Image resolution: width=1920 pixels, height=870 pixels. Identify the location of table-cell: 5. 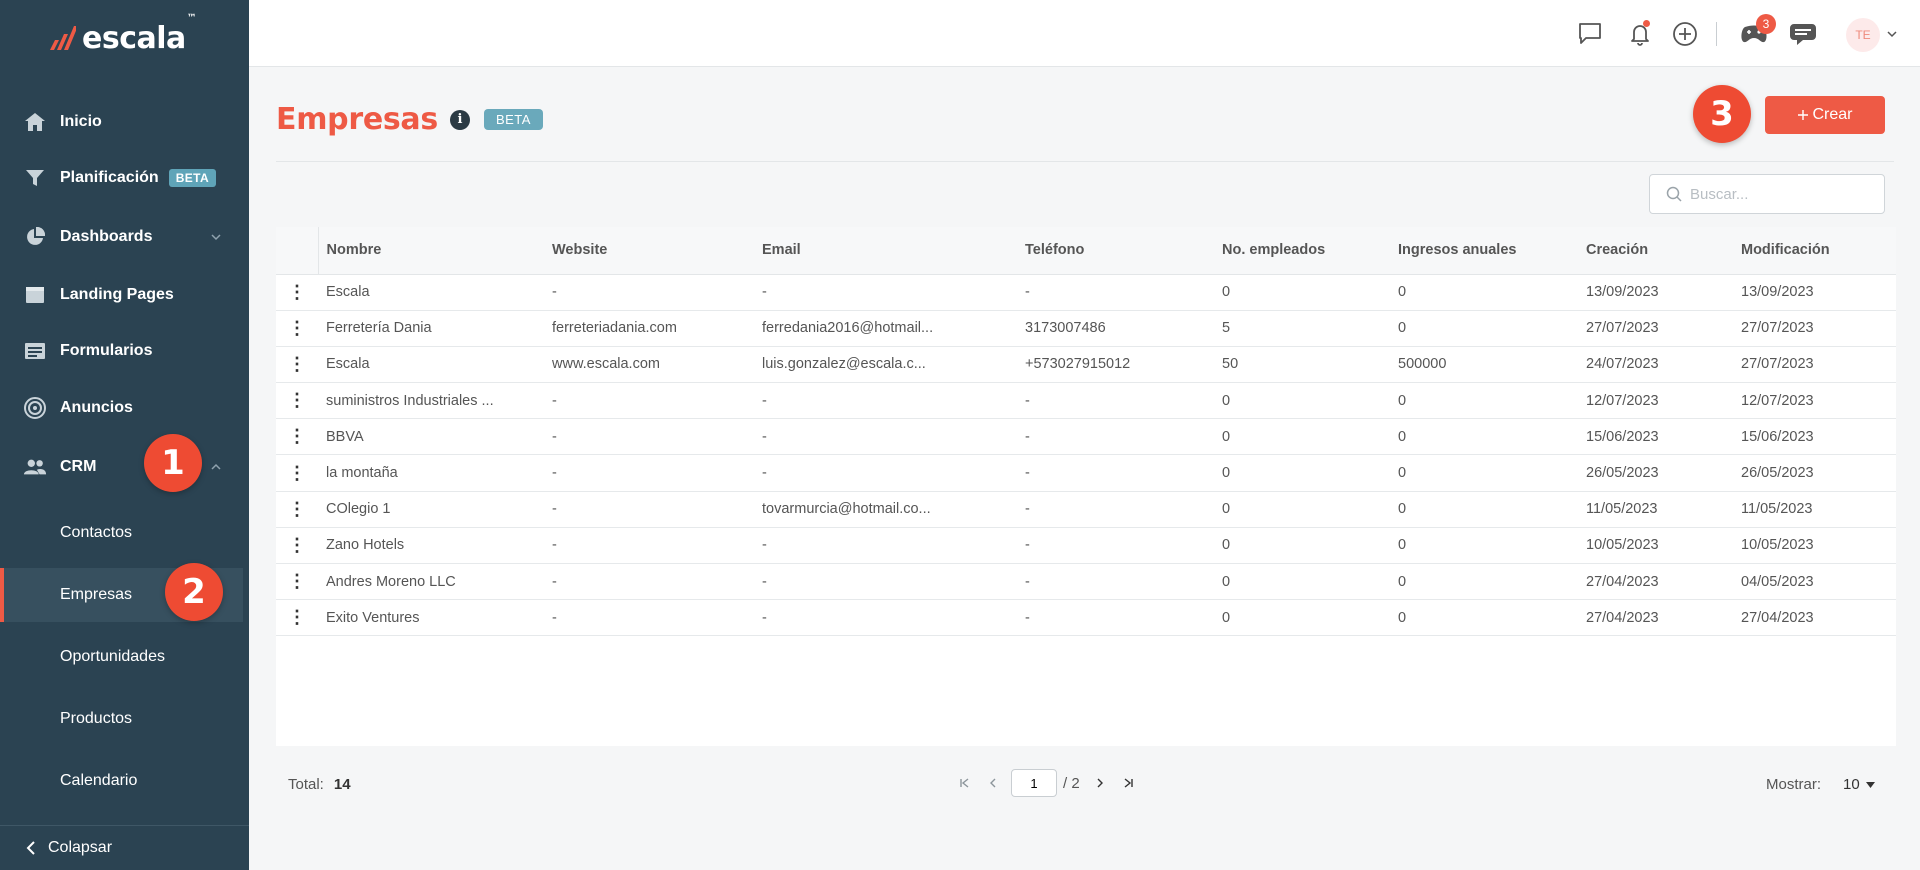
(1226, 328).